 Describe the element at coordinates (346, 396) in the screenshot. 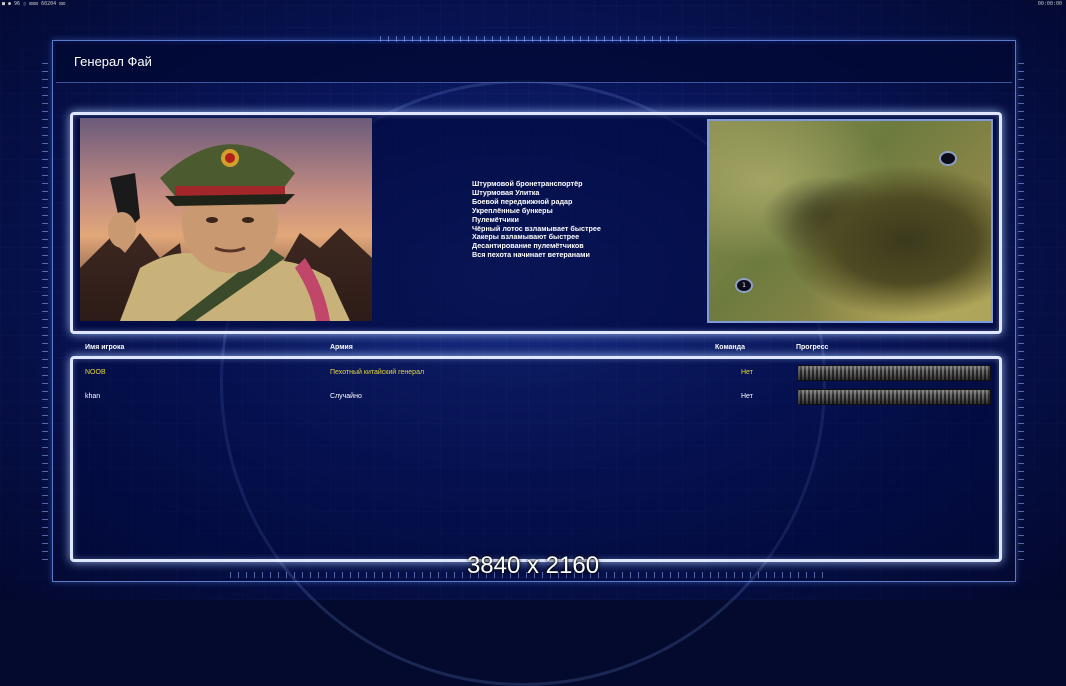

I see `player-army: Случайно` at that location.